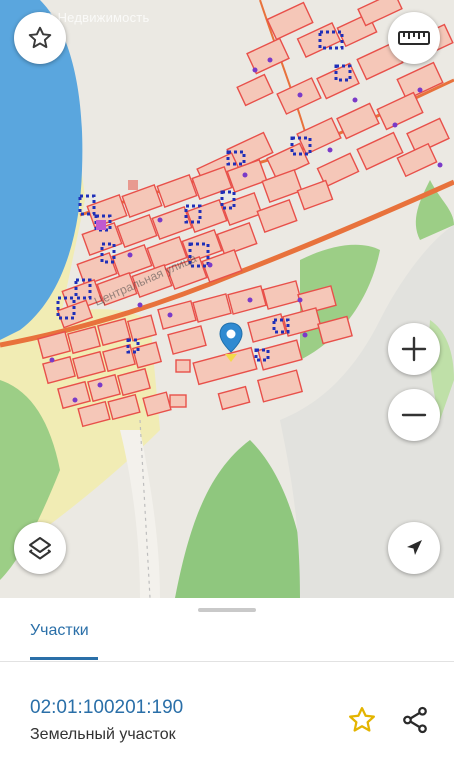  I want to click on locate-button, so click(414, 548).